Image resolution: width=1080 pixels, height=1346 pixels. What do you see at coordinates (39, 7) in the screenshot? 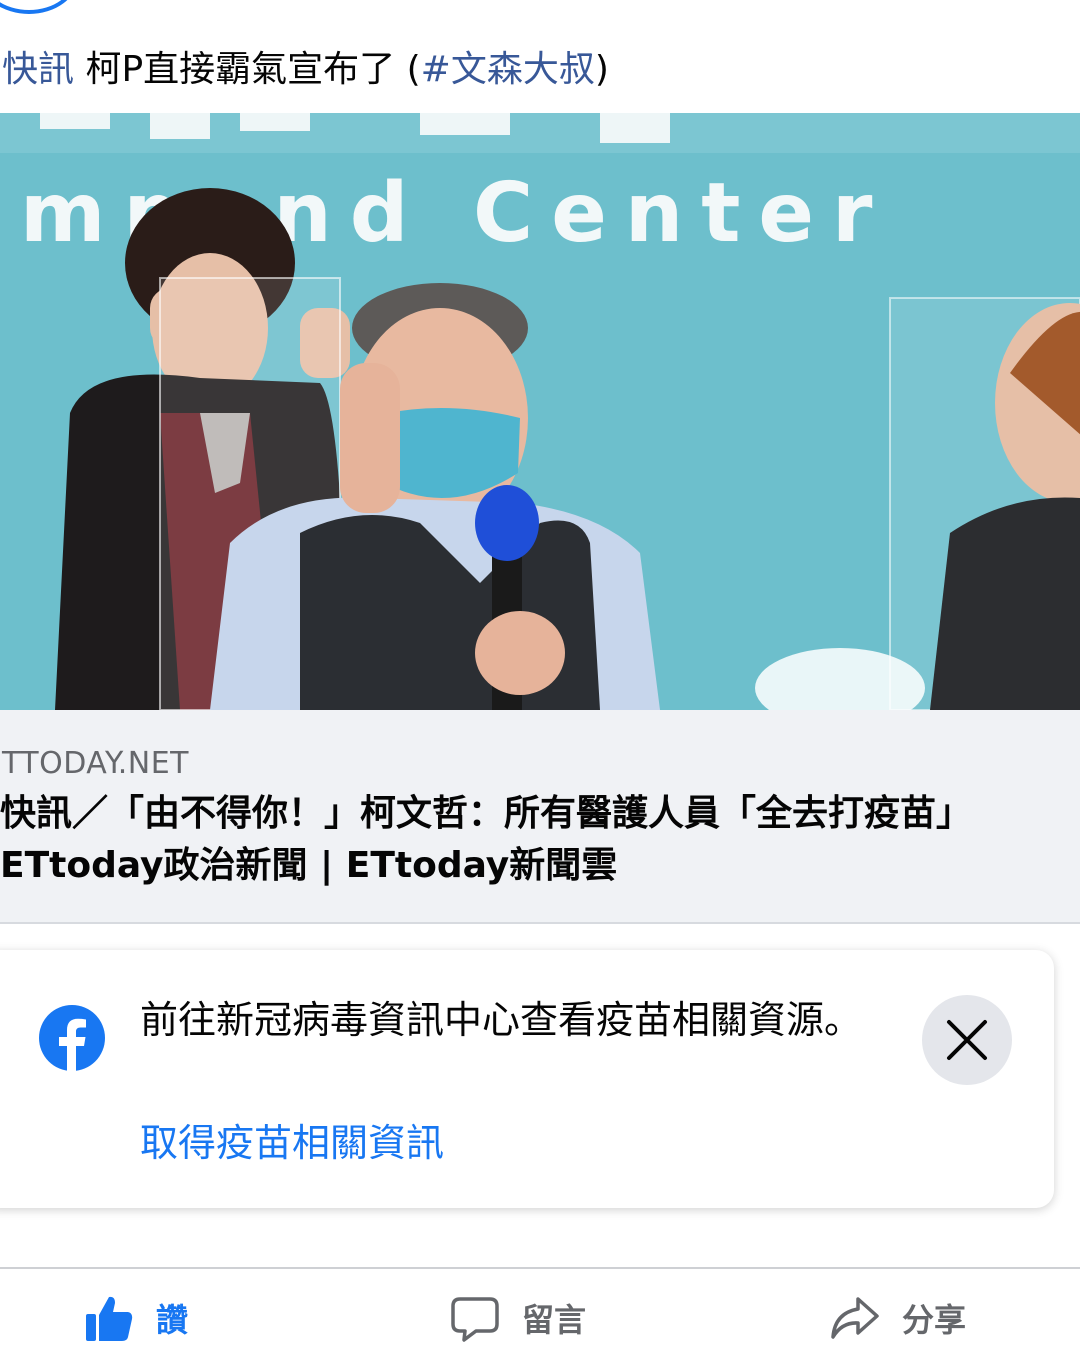
I see `avatar` at bounding box center [39, 7].